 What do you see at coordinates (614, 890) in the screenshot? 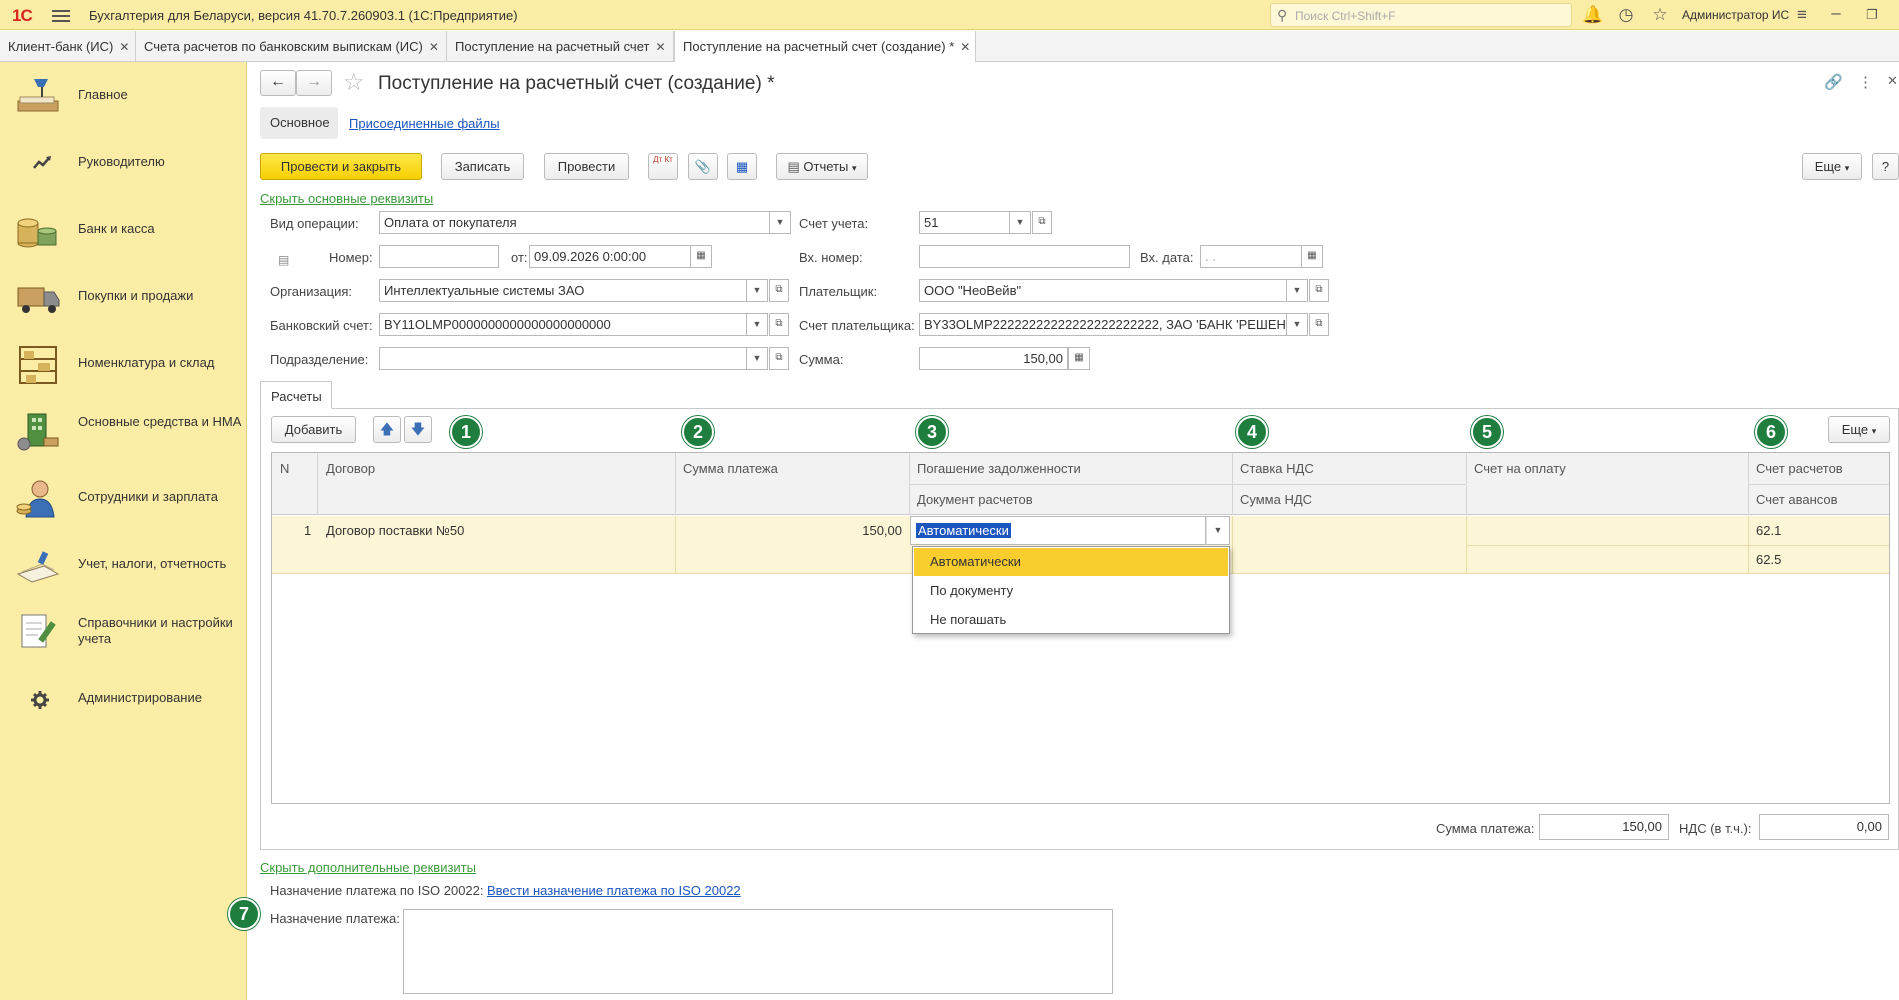
I see `iso-purpose-link: Ввести назначение платежа по ISO 20022` at bounding box center [614, 890].